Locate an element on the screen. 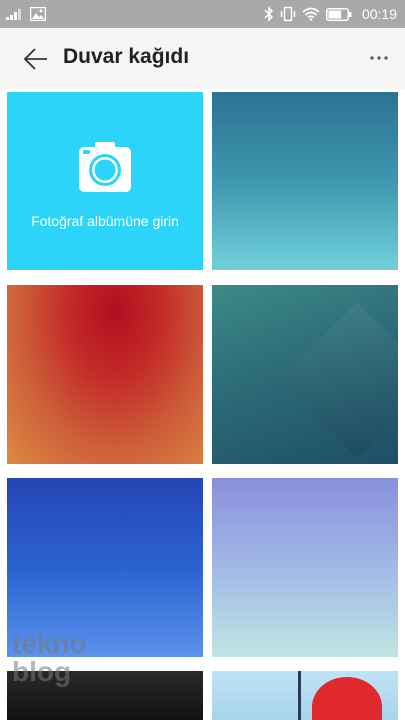 The height and width of the screenshot is (720, 405). status-bar: 00:19 is located at coordinates (202, 14).